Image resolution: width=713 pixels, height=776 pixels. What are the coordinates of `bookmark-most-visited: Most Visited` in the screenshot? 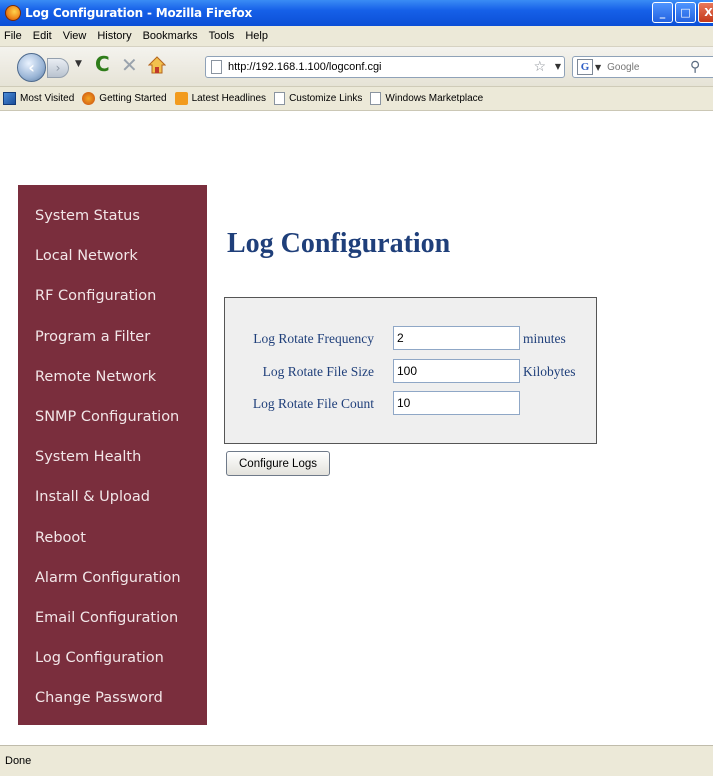 It's located at (38, 98).